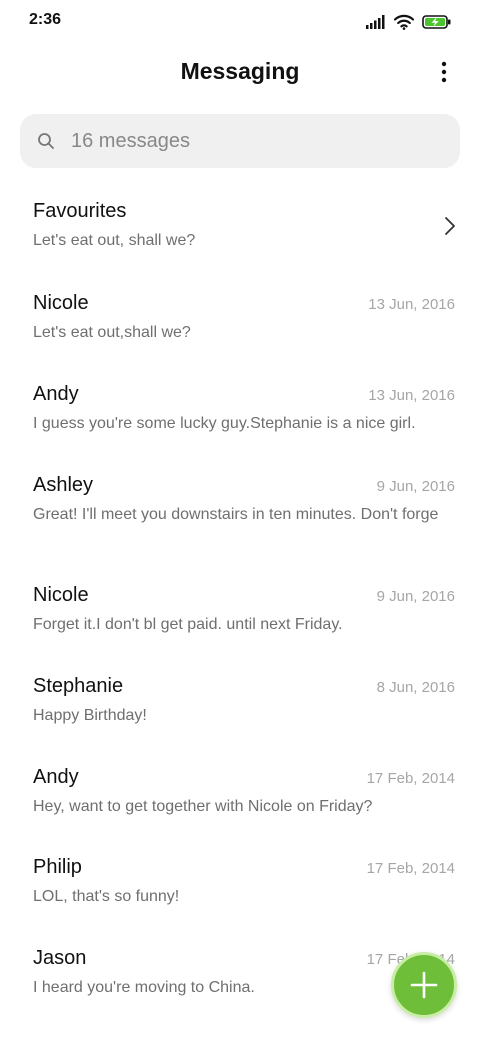 This screenshot has width=480, height=1040. I want to click on battery-charging-icon, so click(436, 22).